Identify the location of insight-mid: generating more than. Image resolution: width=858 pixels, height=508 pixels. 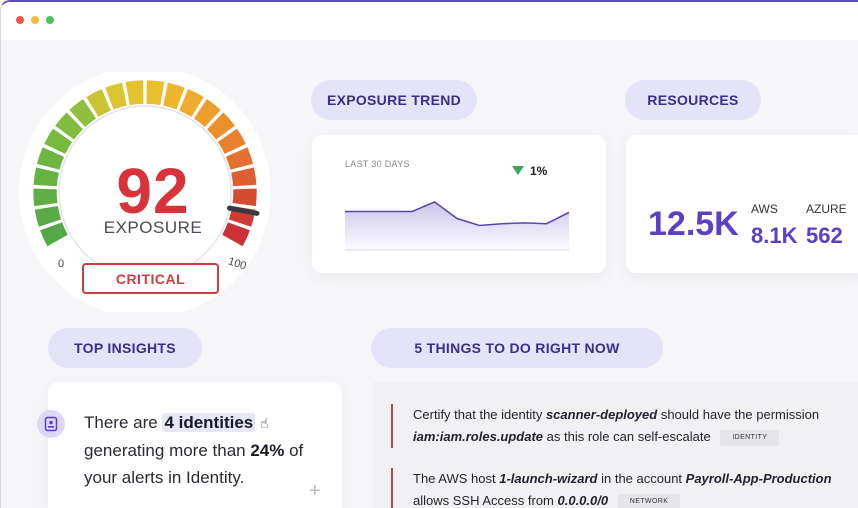
(167, 450).